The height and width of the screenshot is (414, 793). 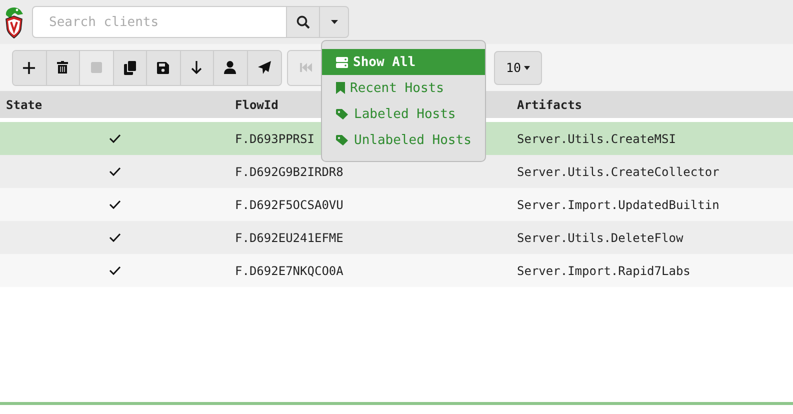 I want to click on table-cell: F.D692EU241EFME, so click(x=289, y=237).